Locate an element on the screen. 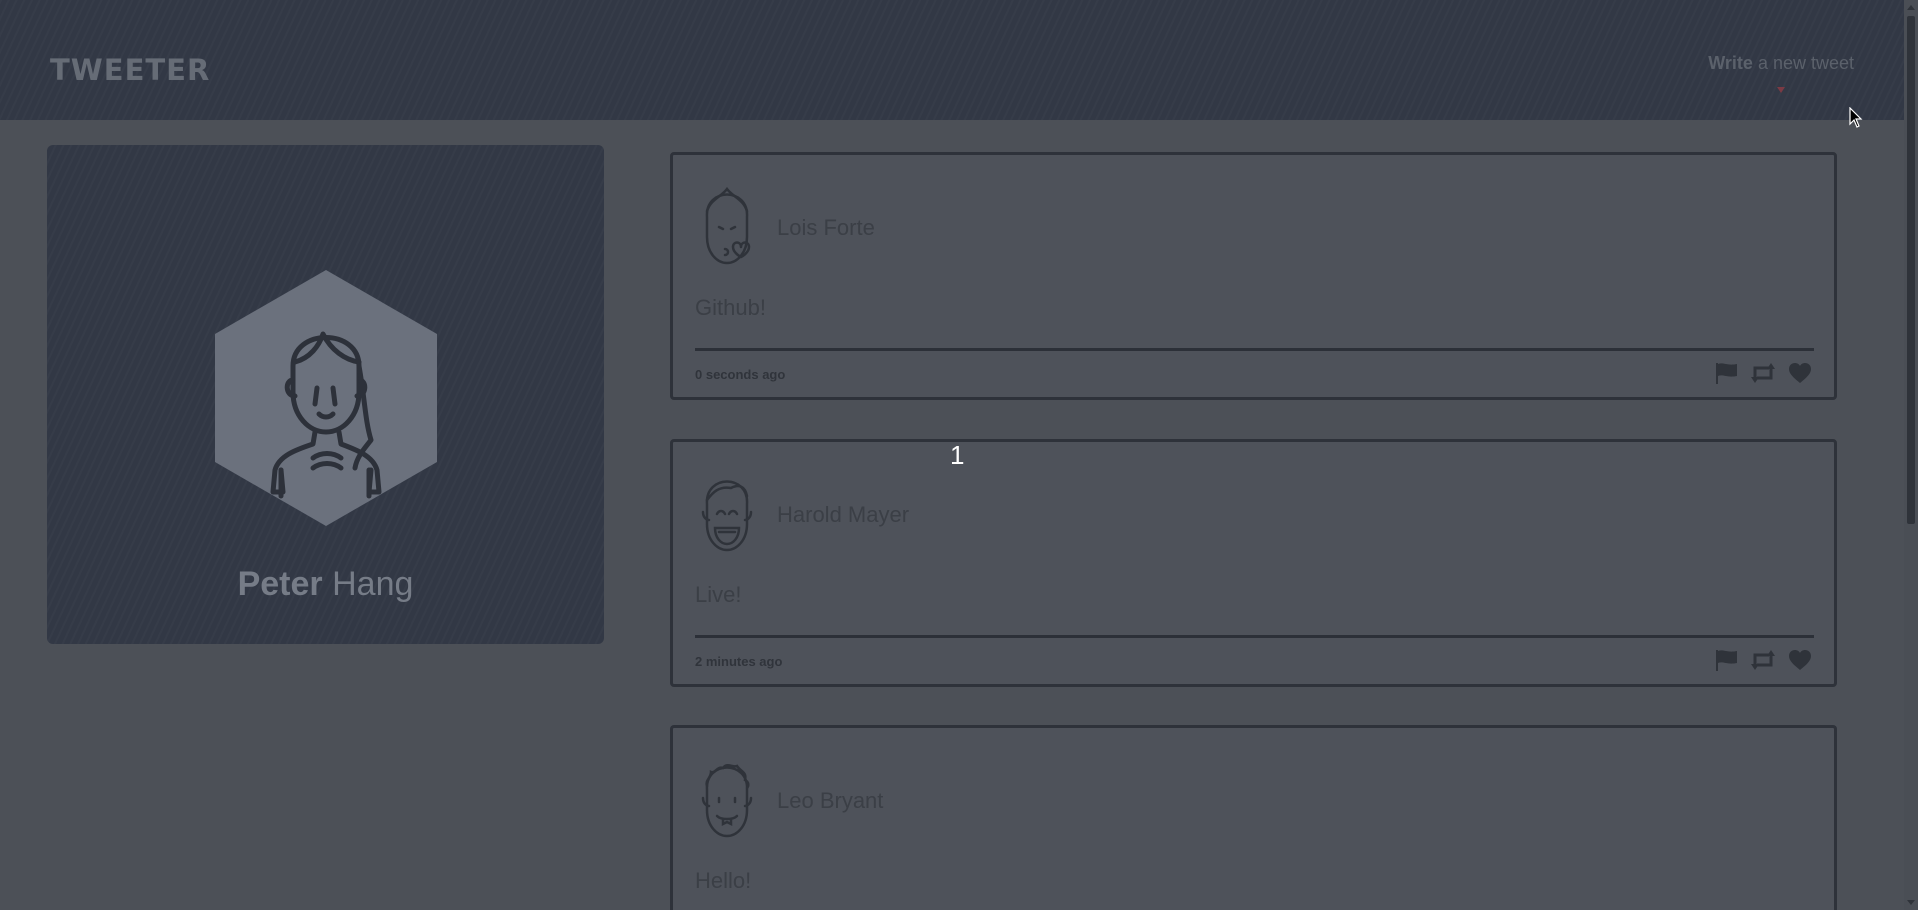 This screenshot has width=1918, height=910. profile-name: Peter Hang is located at coordinates (325, 584).